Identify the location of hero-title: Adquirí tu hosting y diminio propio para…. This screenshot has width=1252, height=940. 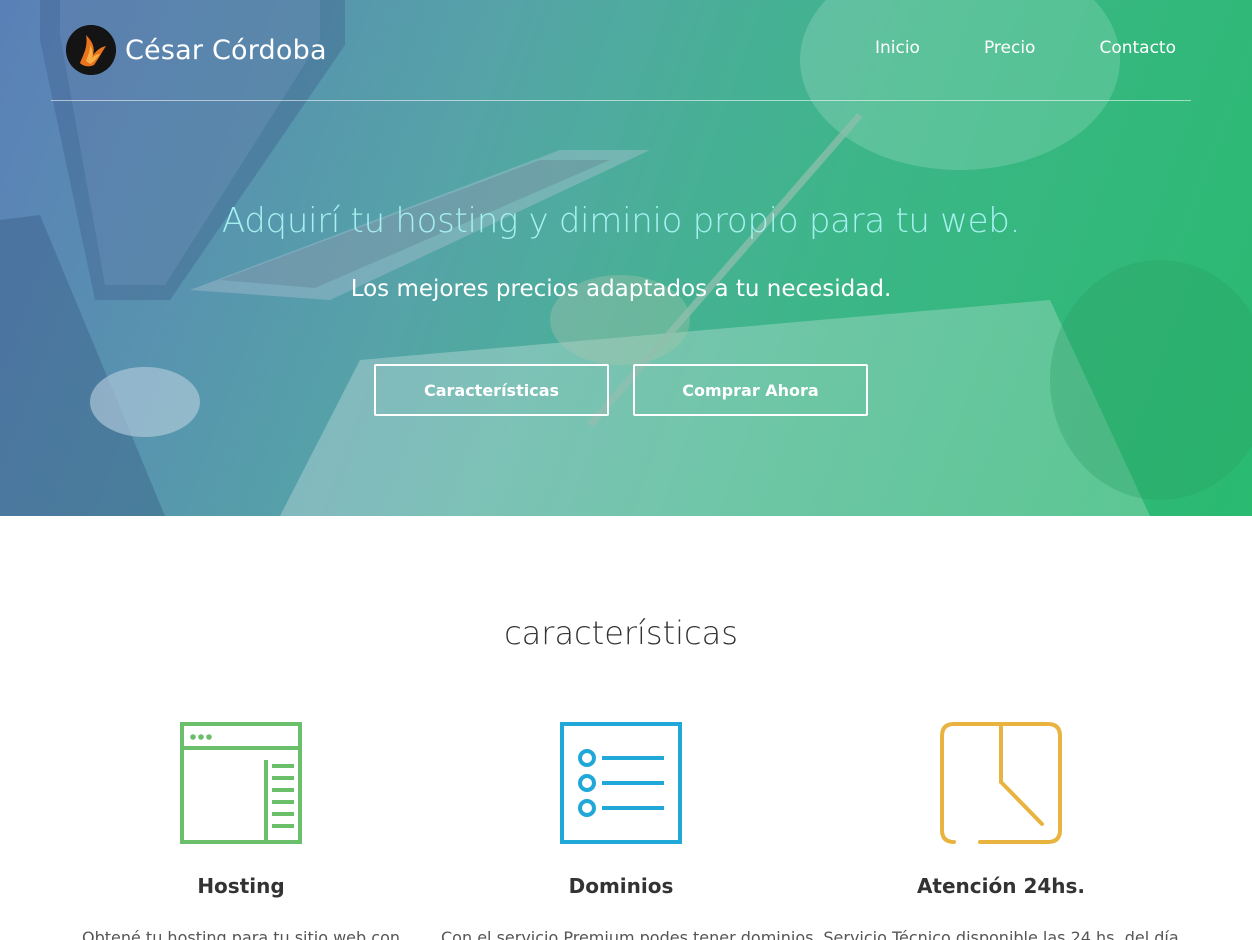
(621, 221).